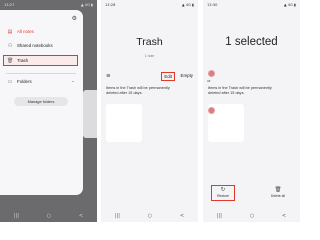  What do you see at coordinates (35, 45) in the screenshot?
I see `drawer-item-label: Shared notebooks` at bounding box center [35, 45].